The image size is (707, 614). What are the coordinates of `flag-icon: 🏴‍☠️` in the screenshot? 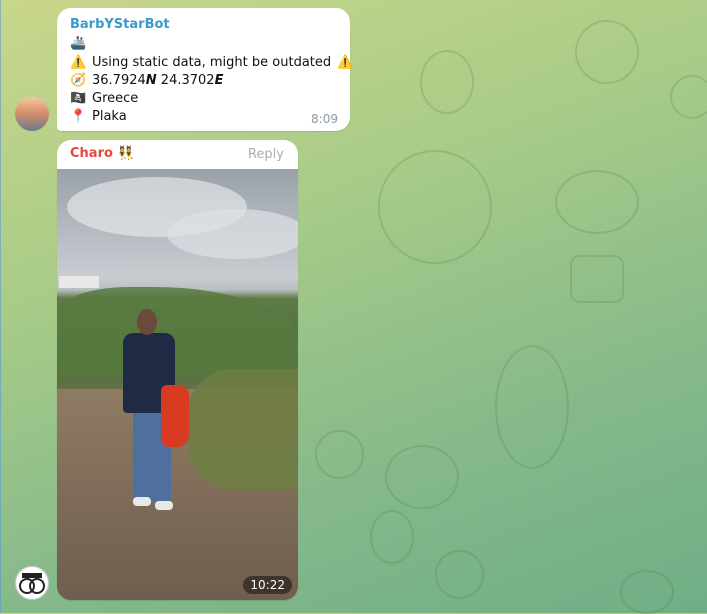 It's located at (78, 98).